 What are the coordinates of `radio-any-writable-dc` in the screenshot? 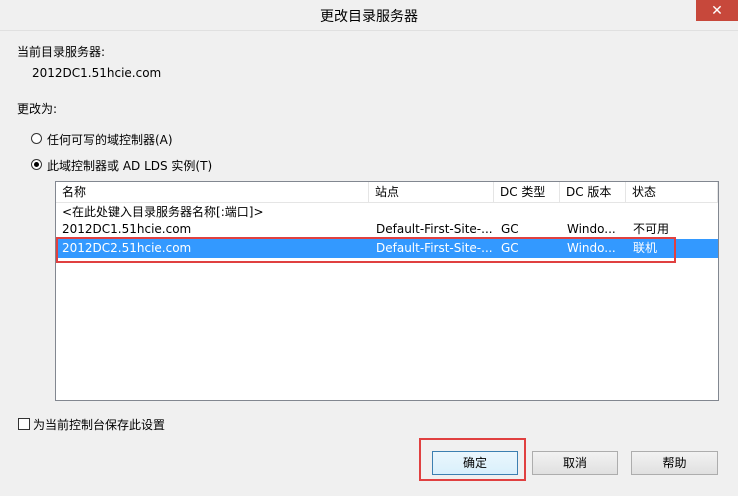 It's located at (36, 138).